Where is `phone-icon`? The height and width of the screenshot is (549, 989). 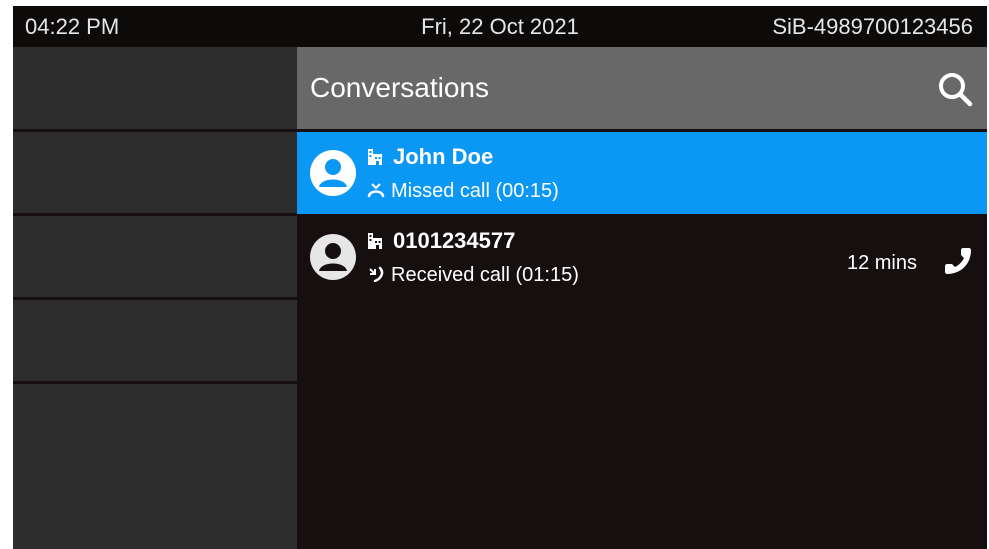 phone-icon is located at coordinates (958, 261).